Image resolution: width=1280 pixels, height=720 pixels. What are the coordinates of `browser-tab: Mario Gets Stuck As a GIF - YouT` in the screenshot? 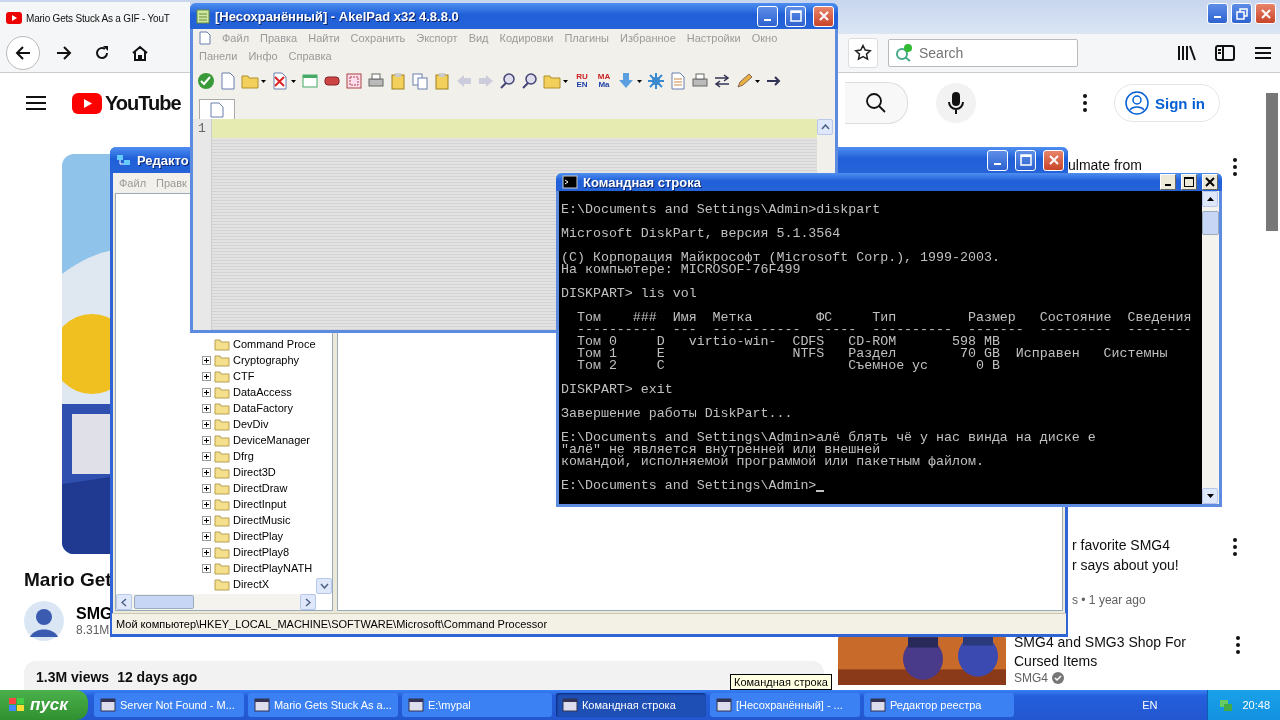 It's located at (95, 18).